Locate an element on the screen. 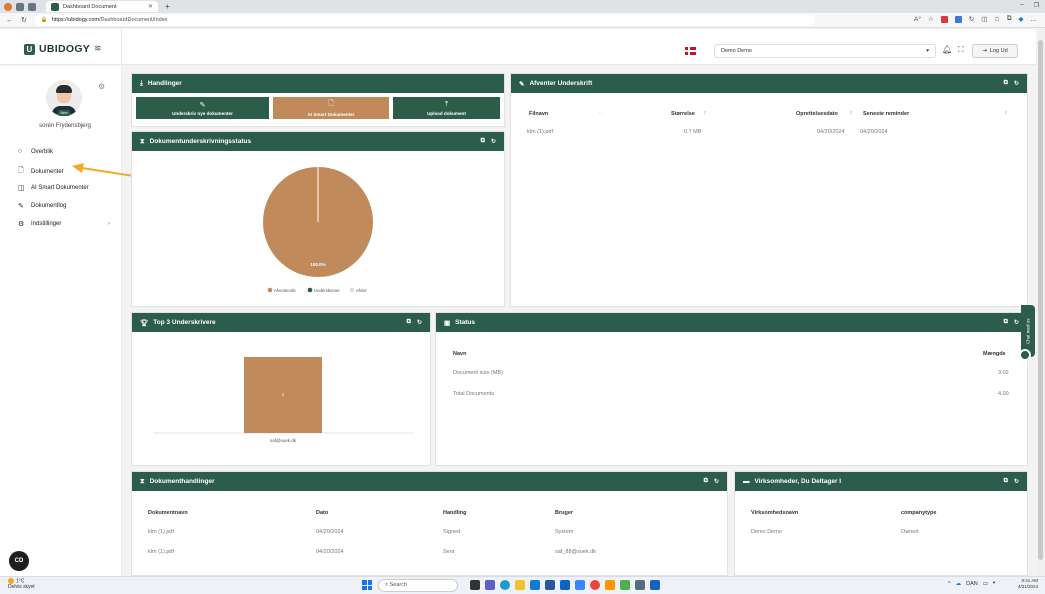 This screenshot has height=594, width=1045. url-path: /DashboardDocument/Index is located at coordinates (133, 20).